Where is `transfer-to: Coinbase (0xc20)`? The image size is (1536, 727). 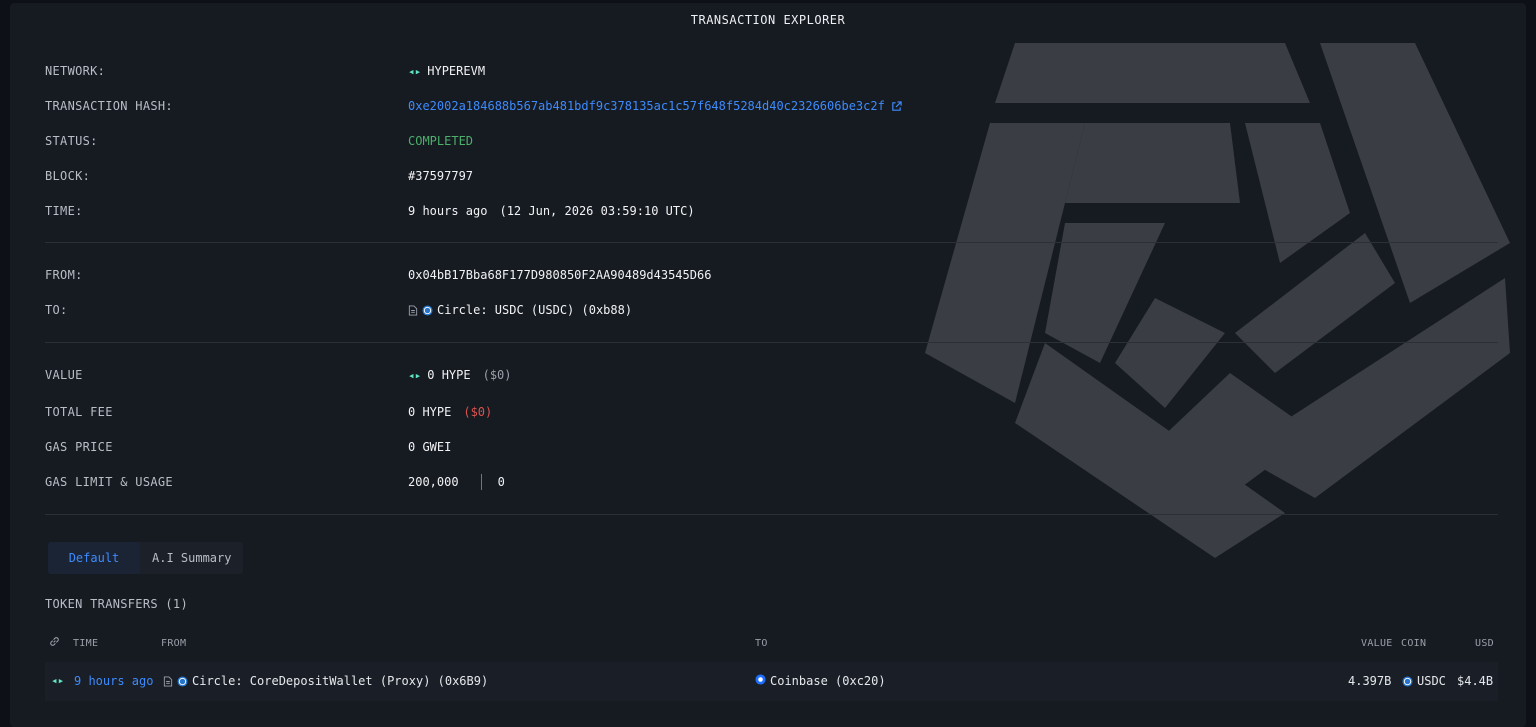
transfer-to: Coinbase (0xc20) is located at coordinates (828, 681).